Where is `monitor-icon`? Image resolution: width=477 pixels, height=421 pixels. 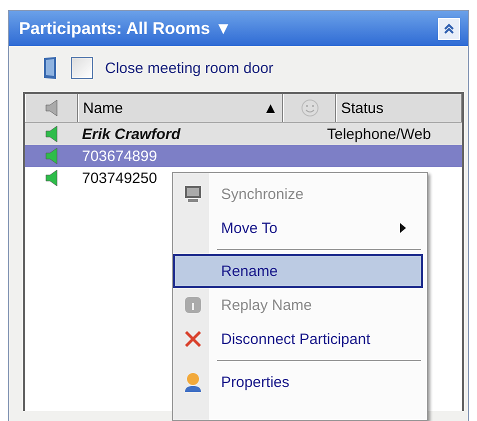 monitor-icon is located at coordinates (193, 194).